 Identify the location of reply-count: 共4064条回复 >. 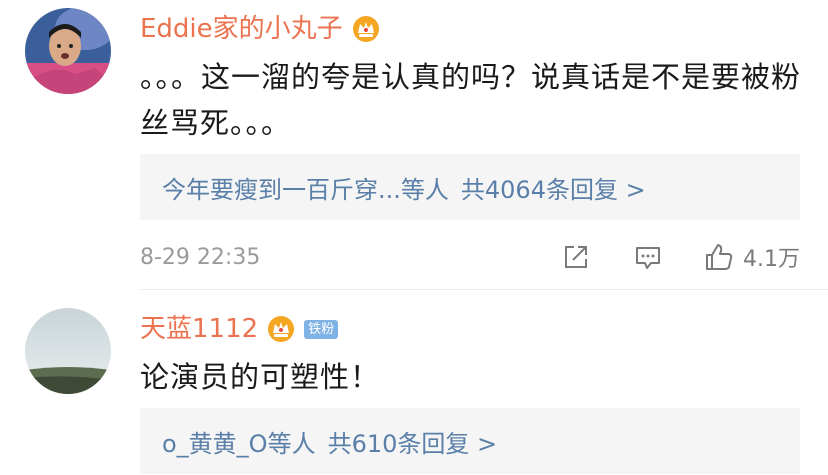
(553, 189).